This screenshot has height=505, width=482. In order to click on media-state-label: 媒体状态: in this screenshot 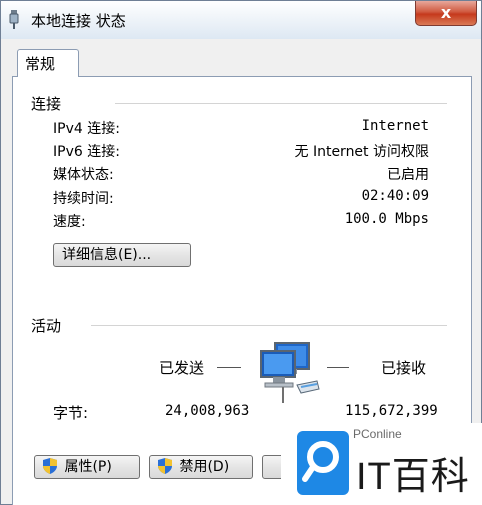, I will do `click(83, 175)`.